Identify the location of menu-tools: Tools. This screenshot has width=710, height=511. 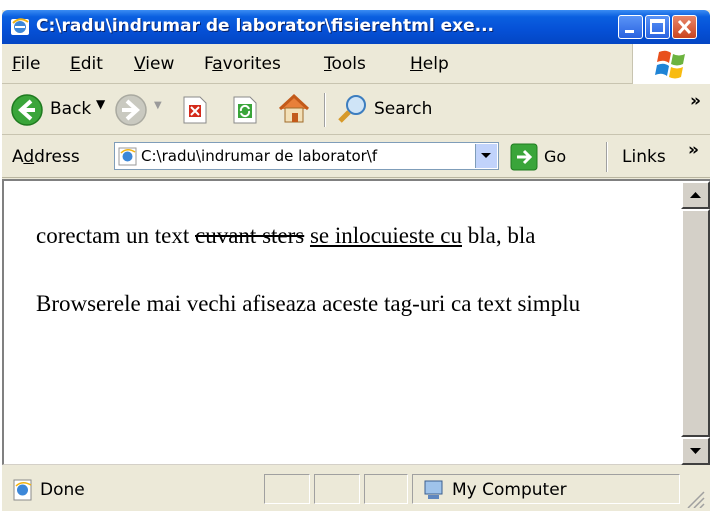
(345, 64).